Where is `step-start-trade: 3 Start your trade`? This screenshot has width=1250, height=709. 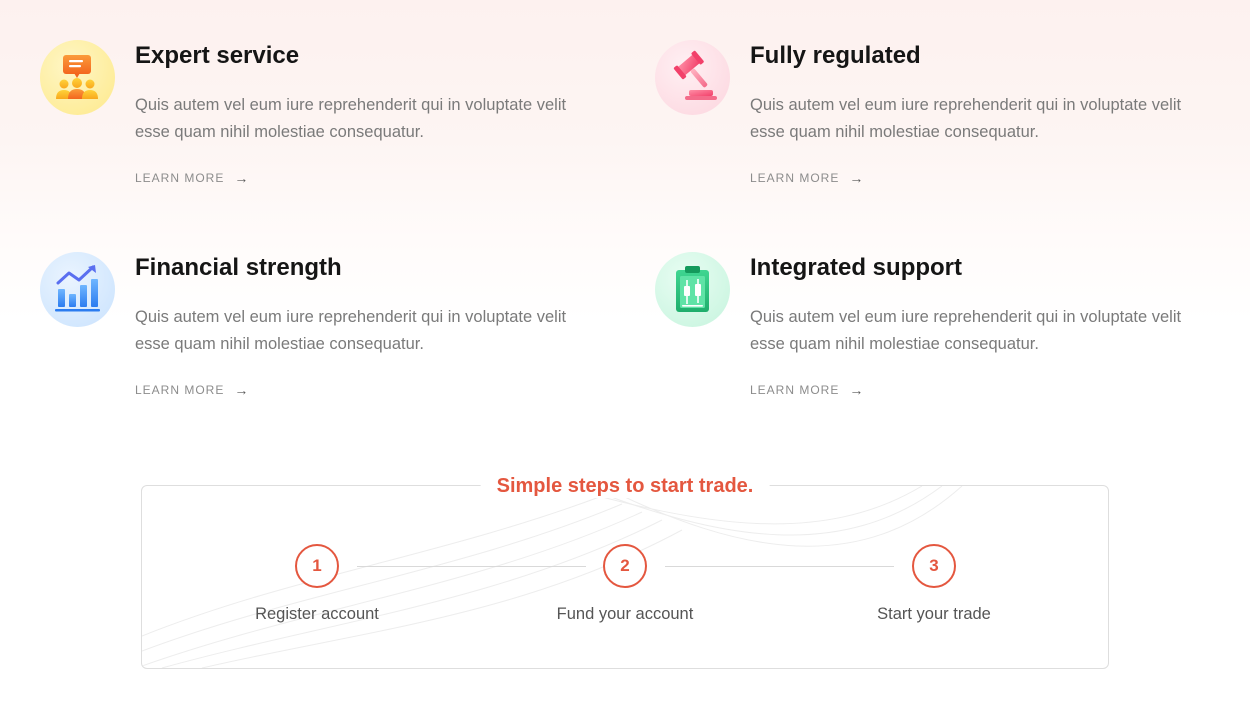 step-start-trade: 3 Start your trade is located at coordinates (934, 584).